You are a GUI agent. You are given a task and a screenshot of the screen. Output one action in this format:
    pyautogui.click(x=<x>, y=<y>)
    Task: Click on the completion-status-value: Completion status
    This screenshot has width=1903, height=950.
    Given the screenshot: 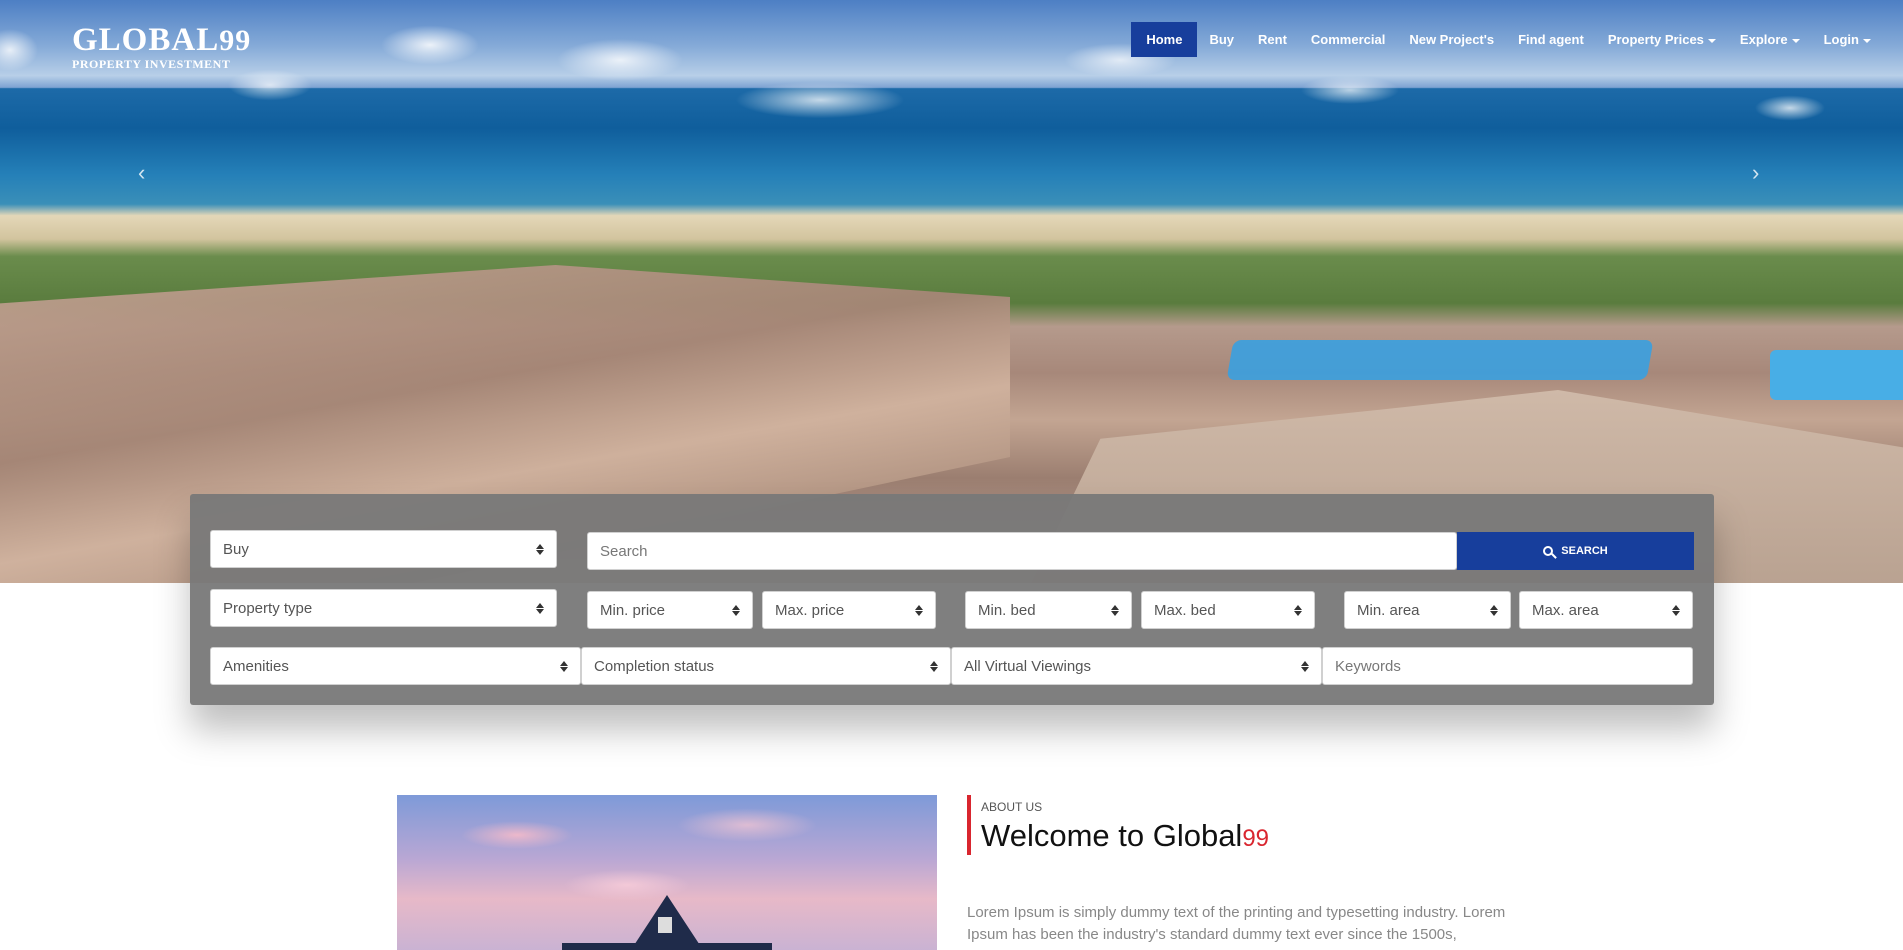 What is the action you would take?
    pyautogui.click(x=654, y=666)
    